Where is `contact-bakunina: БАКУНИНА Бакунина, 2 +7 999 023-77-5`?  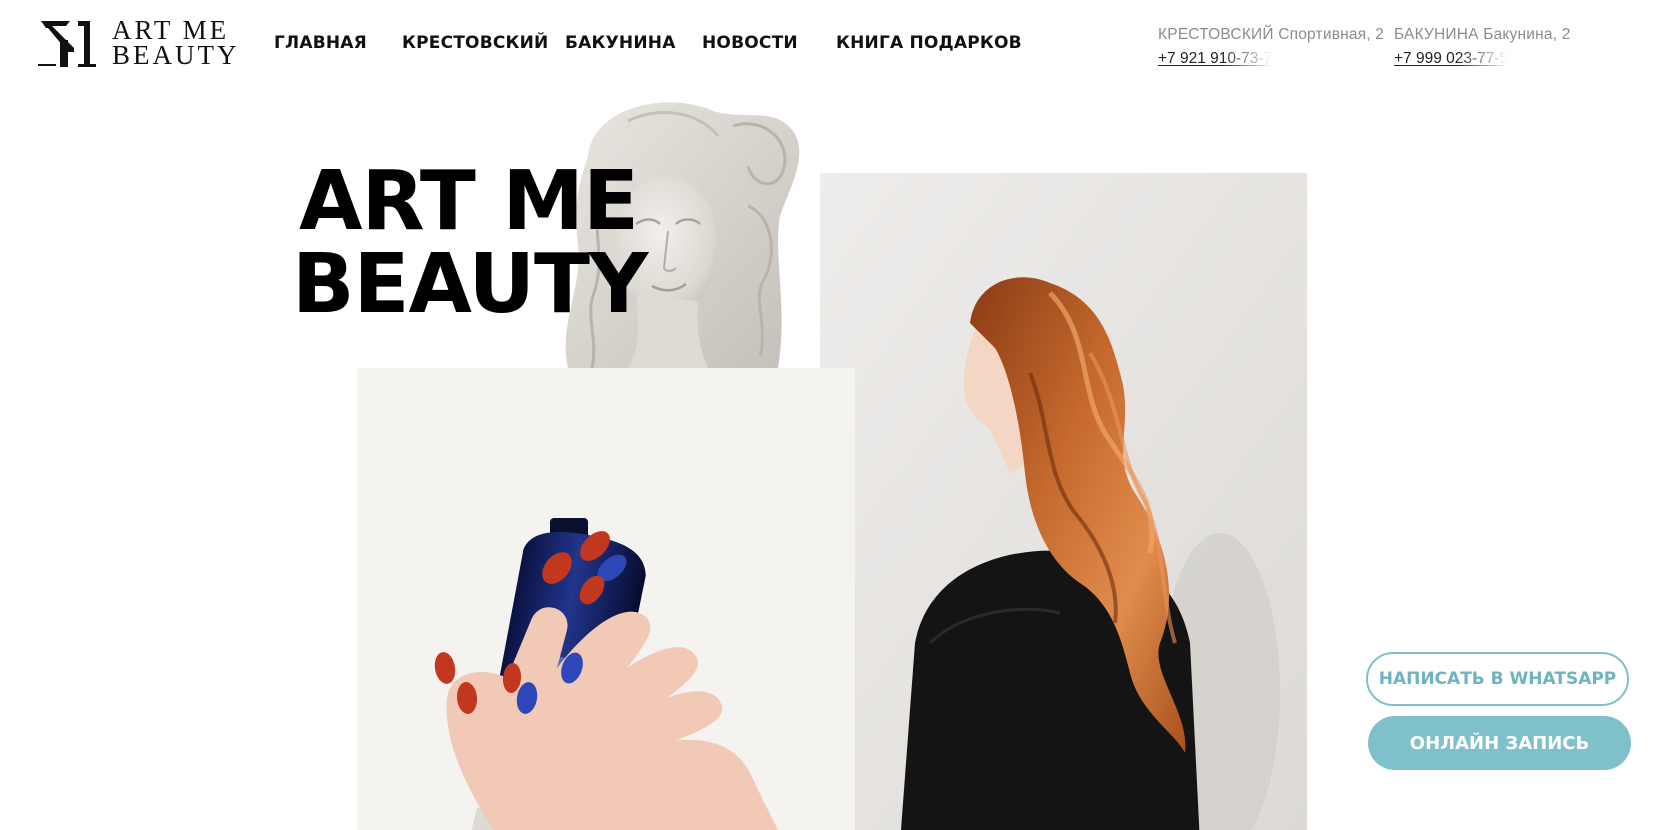 contact-bakunina: БАКУНИНА Бакунина, 2 +7 999 023-77-5 is located at coordinates (1482, 47).